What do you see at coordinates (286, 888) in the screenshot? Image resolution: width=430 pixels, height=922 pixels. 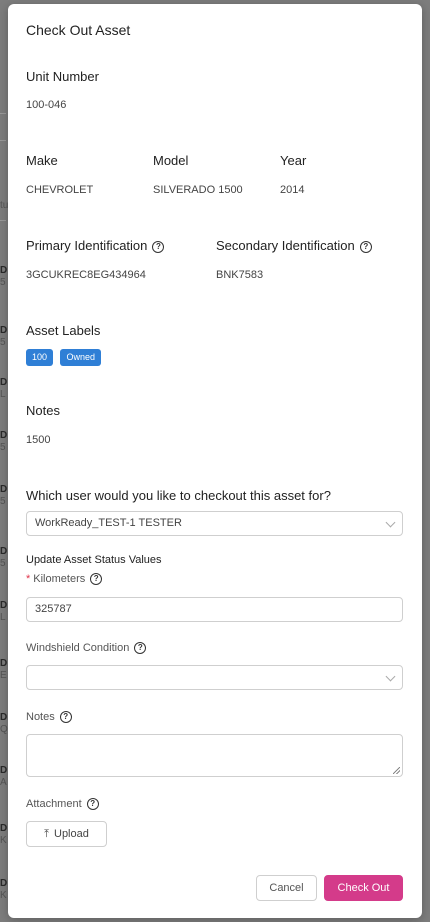 I see `cancel-button: Cancel` at bounding box center [286, 888].